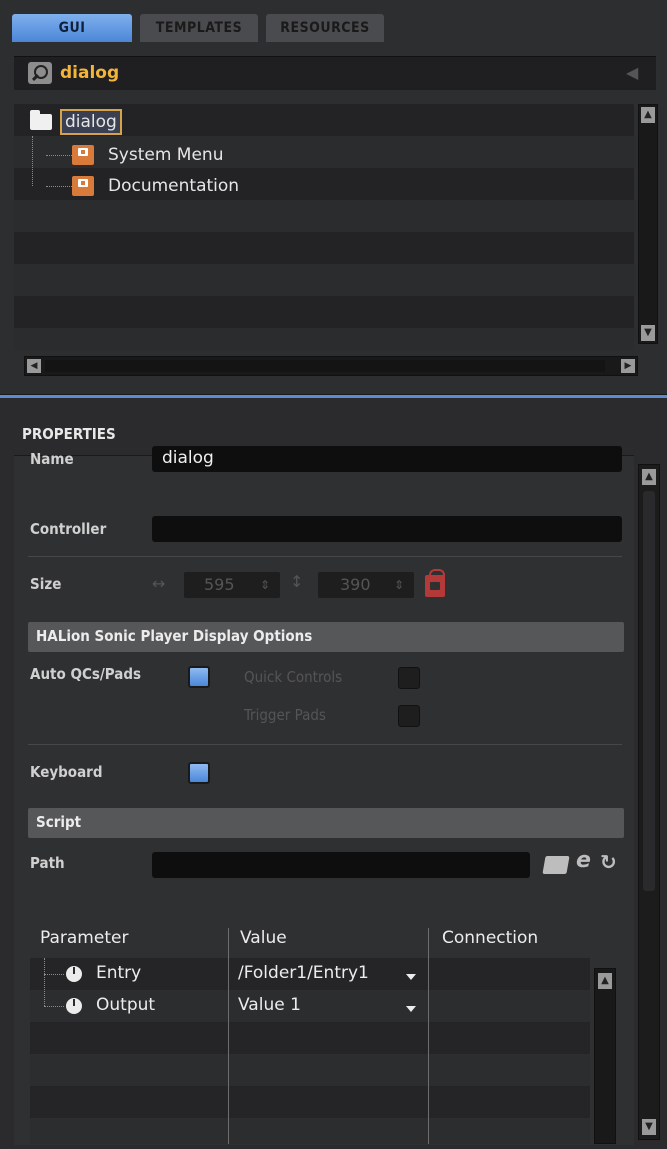  Describe the element at coordinates (387, 529) in the screenshot. I see `controller-field` at that location.